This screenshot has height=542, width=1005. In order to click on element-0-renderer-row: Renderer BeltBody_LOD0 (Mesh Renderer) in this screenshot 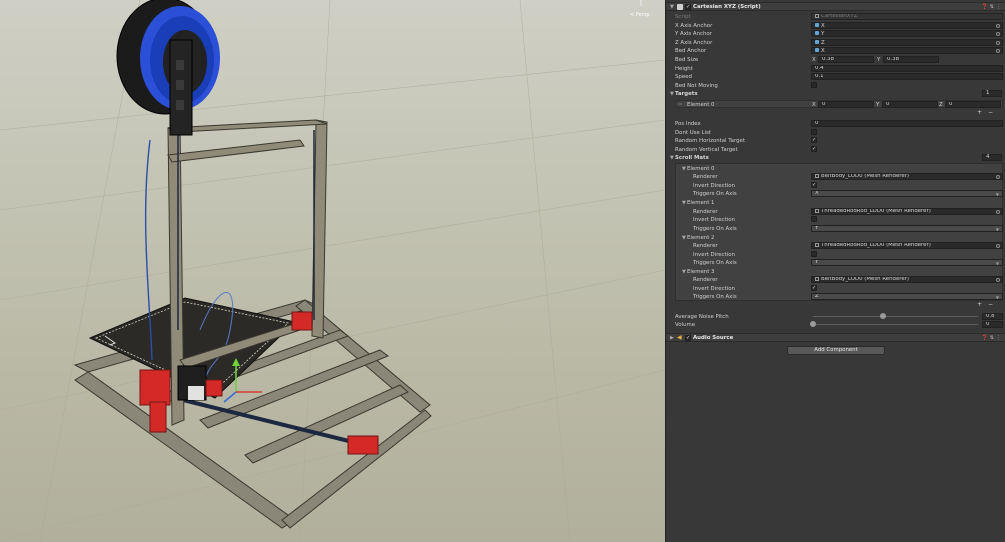, I will do `click(835, 177)`.